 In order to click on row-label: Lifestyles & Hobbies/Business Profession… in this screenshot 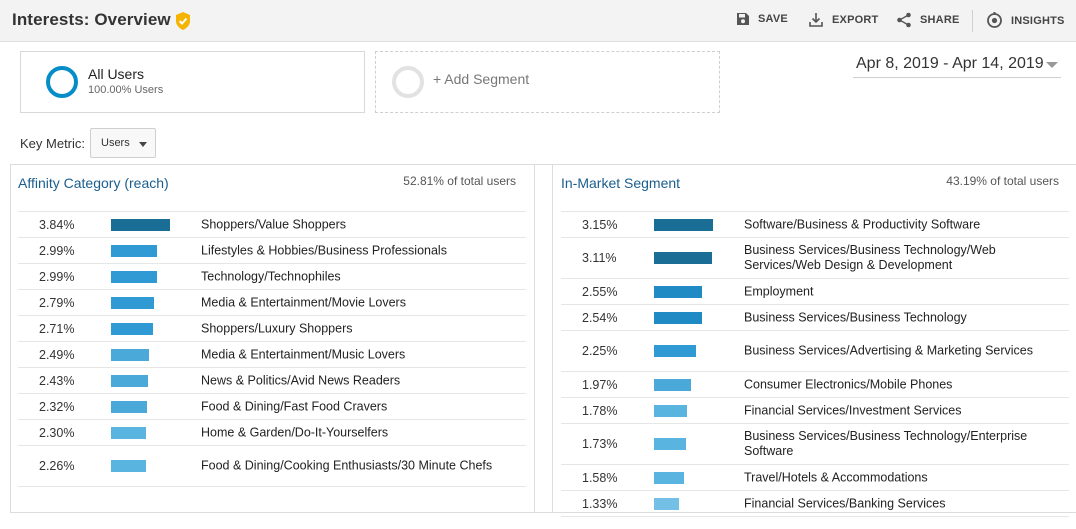, I will do `click(361, 250)`.